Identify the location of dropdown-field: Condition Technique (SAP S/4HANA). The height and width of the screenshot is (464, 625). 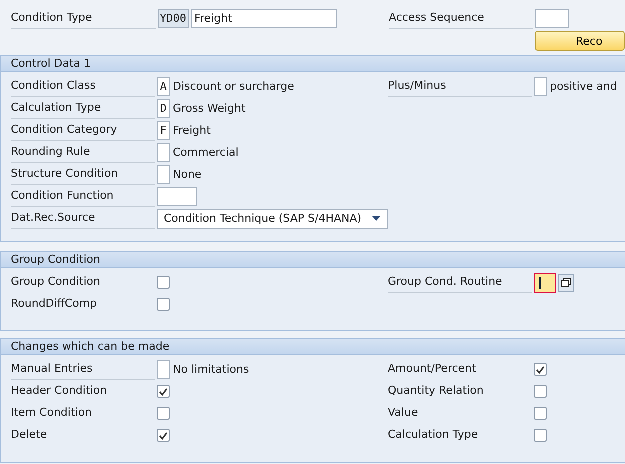
(272, 218).